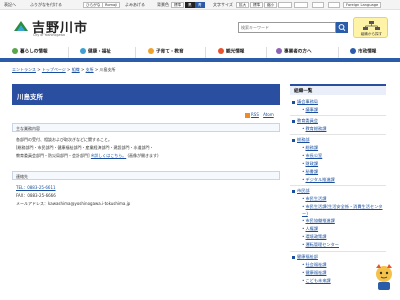 The height and width of the screenshot is (300, 400). I want to click on org-chart-icon, so click(371, 25).